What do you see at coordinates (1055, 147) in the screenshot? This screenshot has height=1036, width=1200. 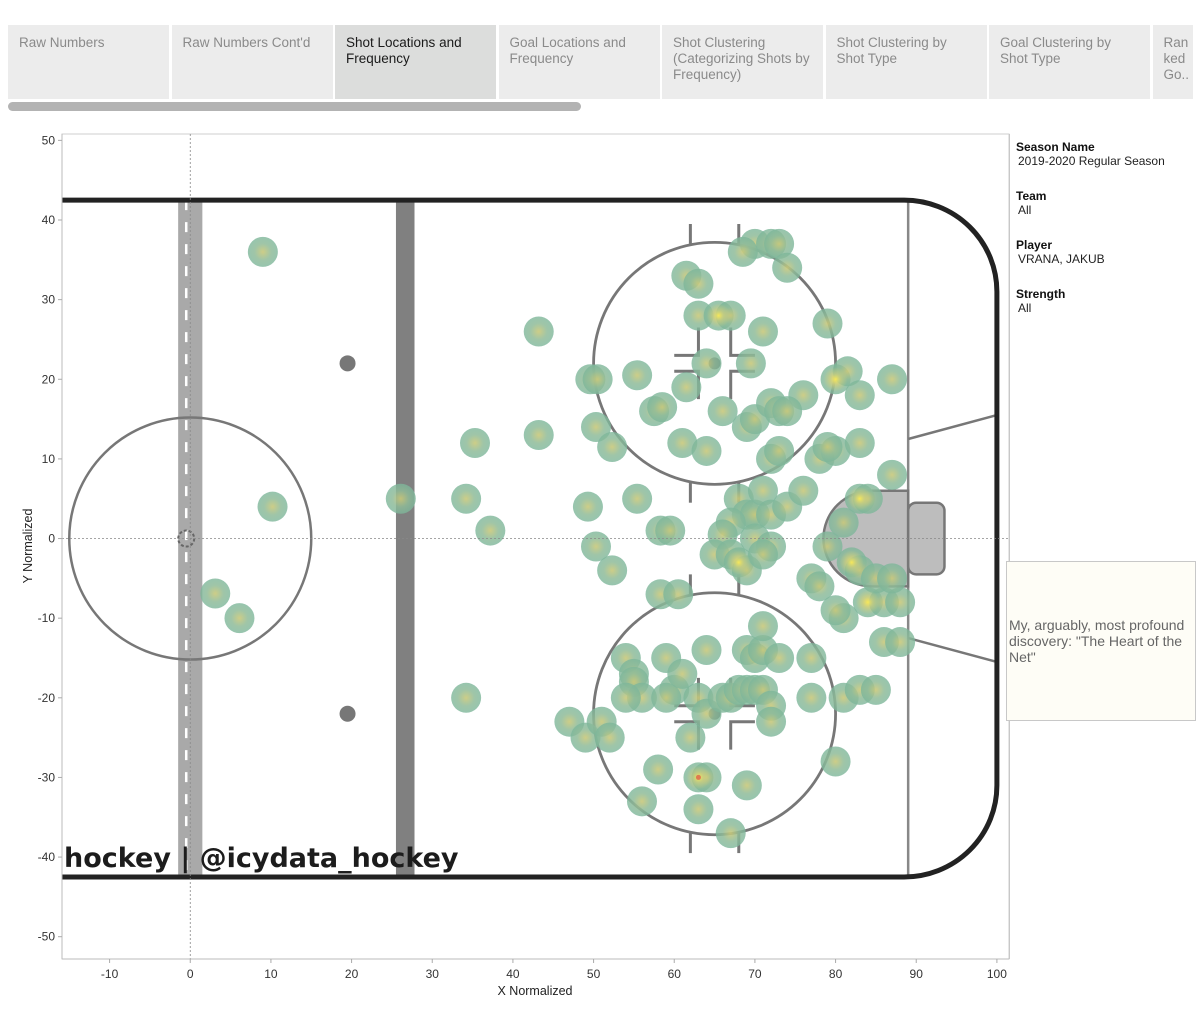 I see `filter-label: Season Name` at bounding box center [1055, 147].